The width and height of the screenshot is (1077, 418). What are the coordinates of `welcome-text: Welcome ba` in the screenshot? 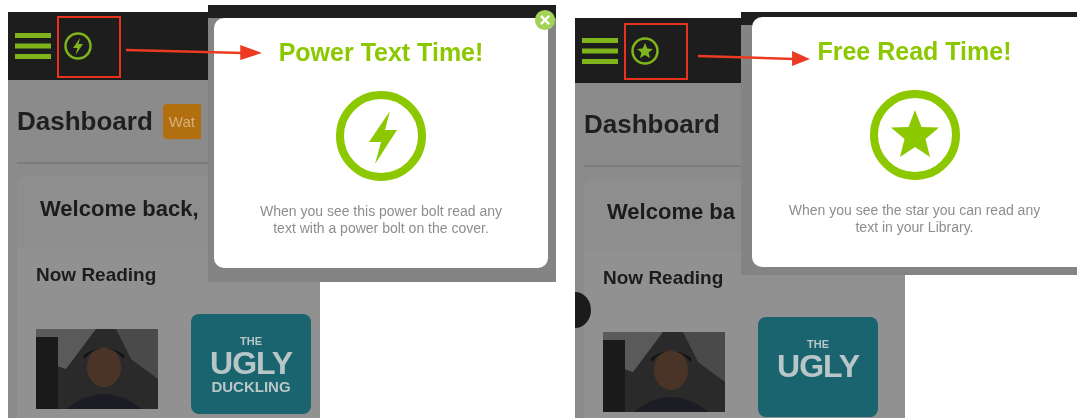 It's located at (671, 211).